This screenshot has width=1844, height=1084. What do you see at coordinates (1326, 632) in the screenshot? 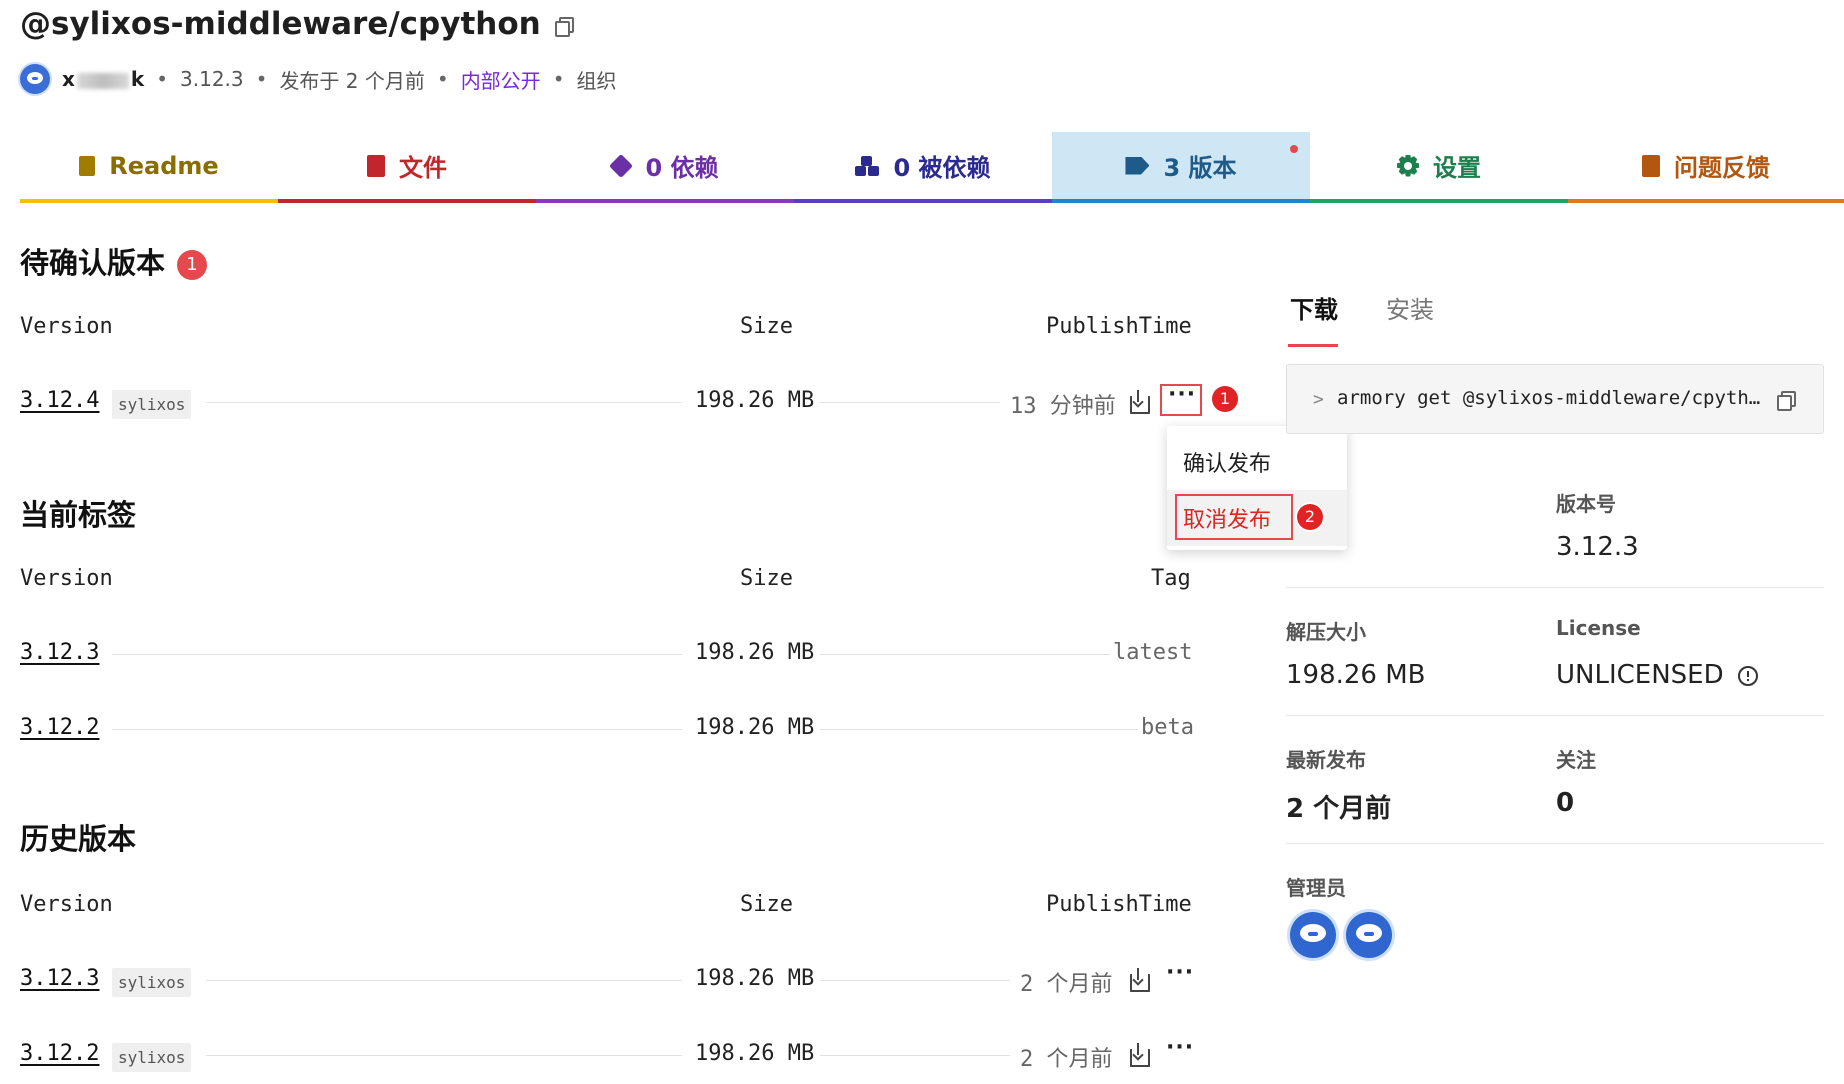
I see `unpacked-size-label: 解压大小` at bounding box center [1326, 632].